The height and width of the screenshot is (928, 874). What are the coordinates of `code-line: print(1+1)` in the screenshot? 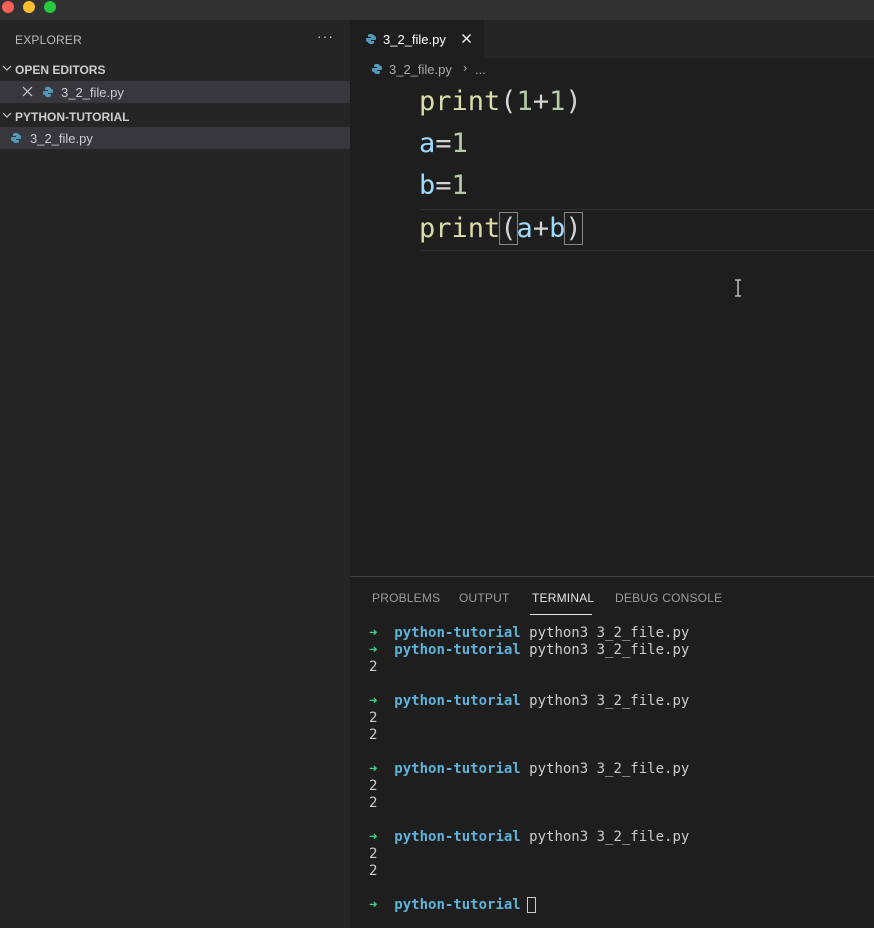 It's located at (500, 102).